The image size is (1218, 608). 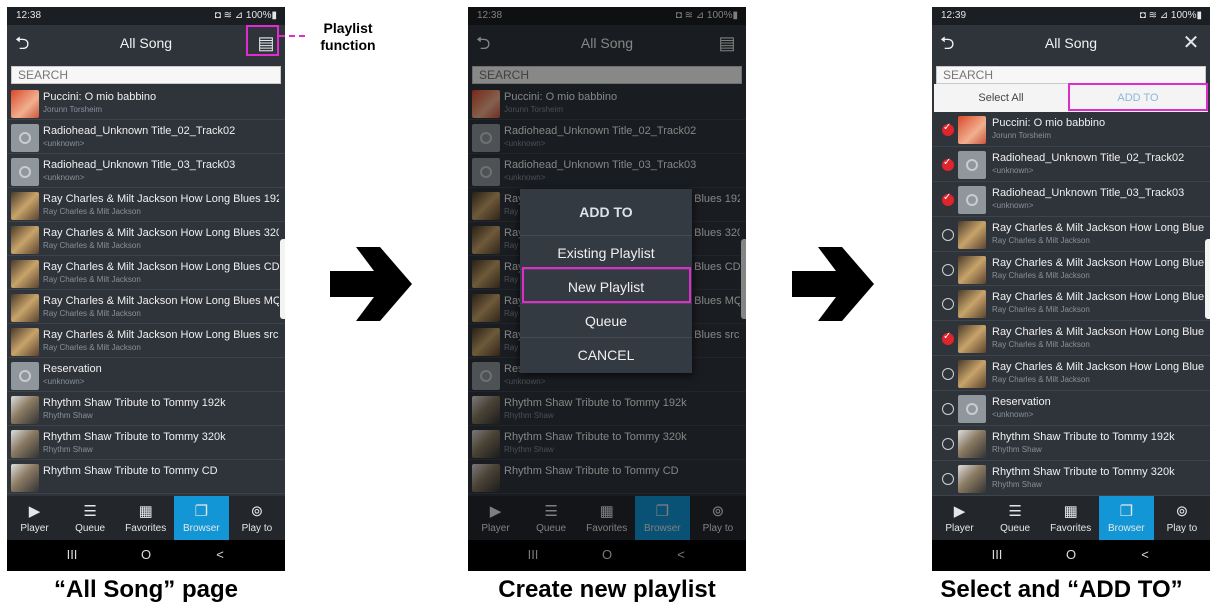 What do you see at coordinates (146, 43) in the screenshot?
I see `page-title: All Song` at bounding box center [146, 43].